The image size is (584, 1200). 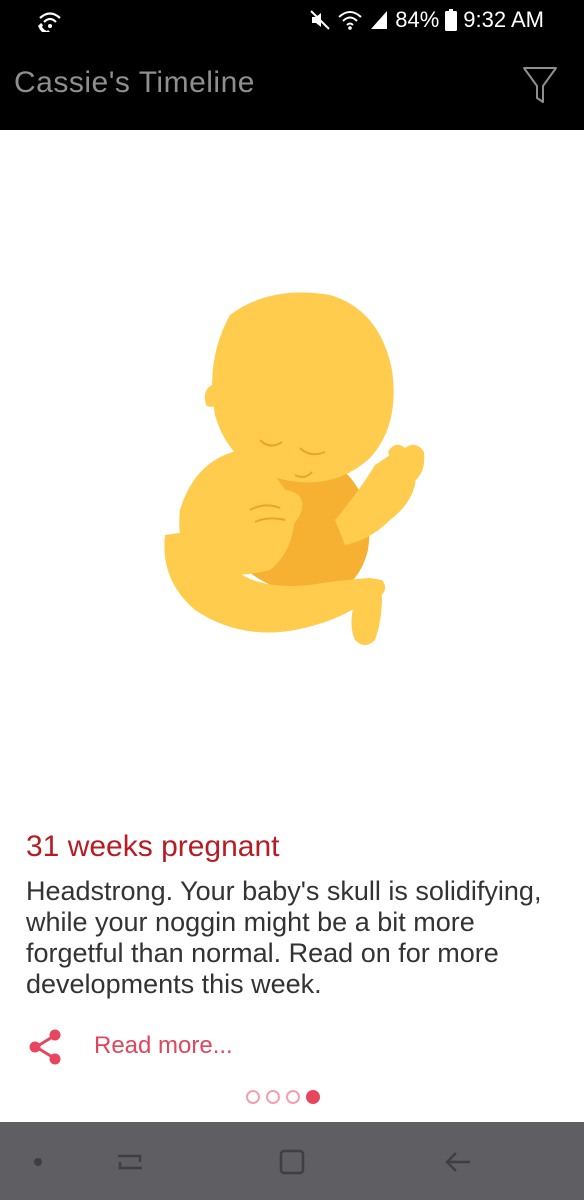 What do you see at coordinates (451, 20) in the screenshot?
I see `battery-icon` at bounding box center [451, 20].